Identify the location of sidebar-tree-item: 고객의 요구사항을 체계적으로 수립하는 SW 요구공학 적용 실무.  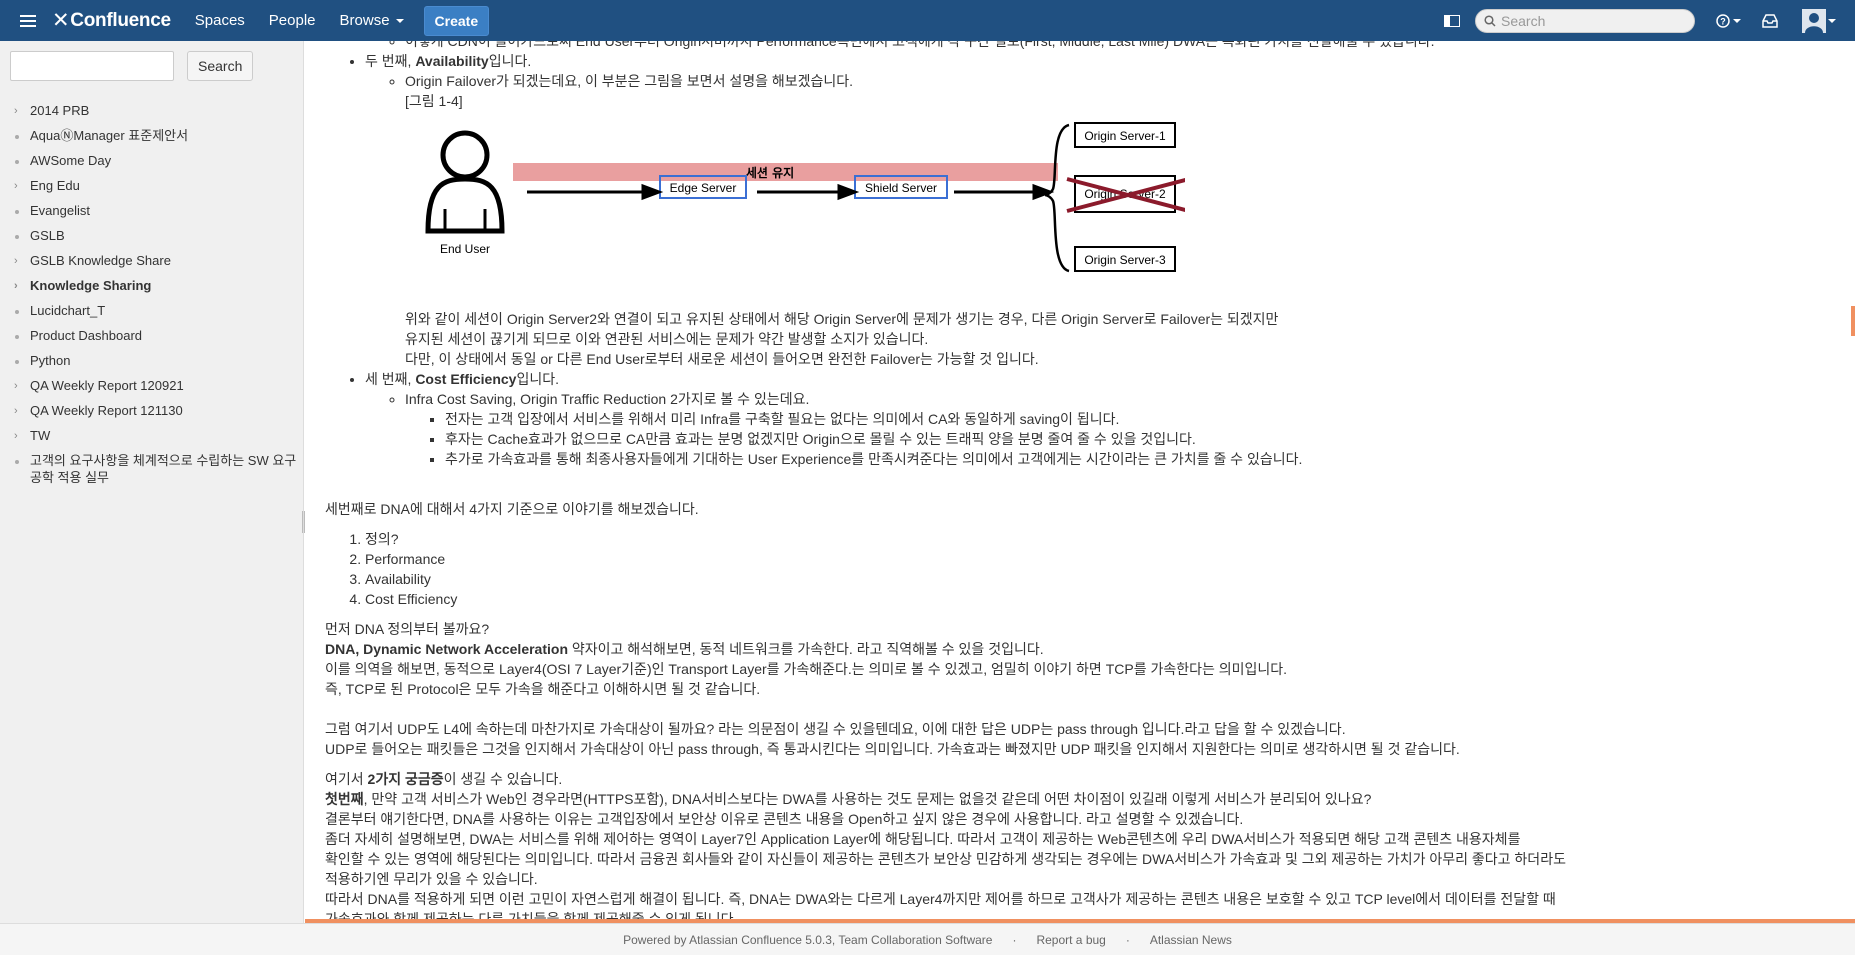
(151, 469).